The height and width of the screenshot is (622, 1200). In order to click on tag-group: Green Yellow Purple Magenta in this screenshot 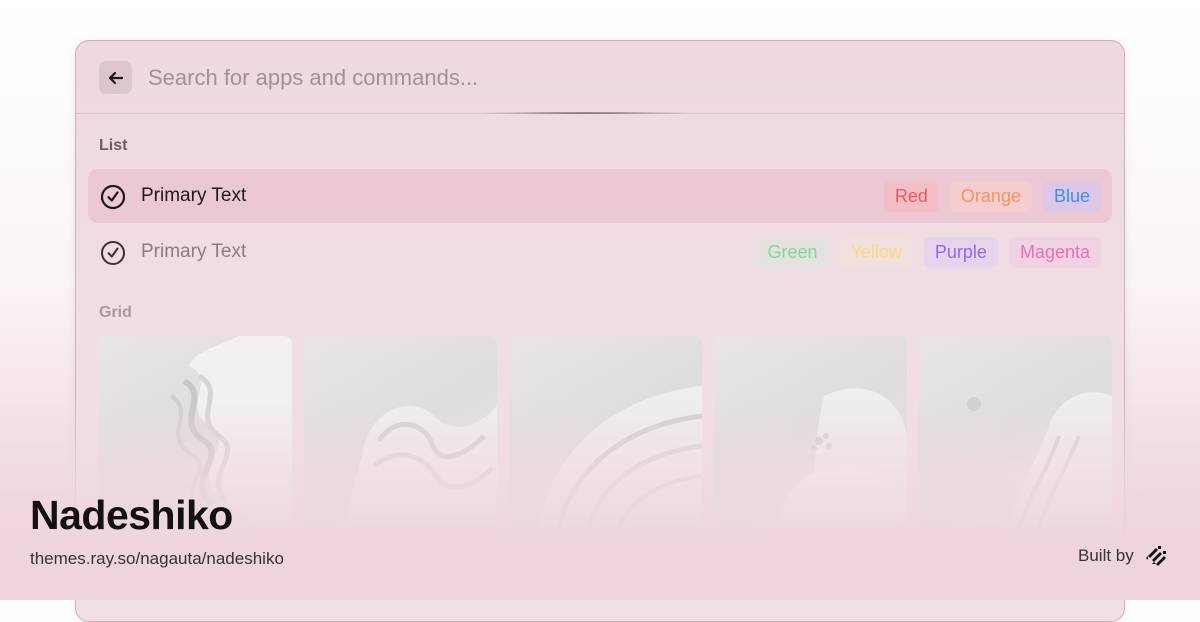, I will do `click(928, 252)`.